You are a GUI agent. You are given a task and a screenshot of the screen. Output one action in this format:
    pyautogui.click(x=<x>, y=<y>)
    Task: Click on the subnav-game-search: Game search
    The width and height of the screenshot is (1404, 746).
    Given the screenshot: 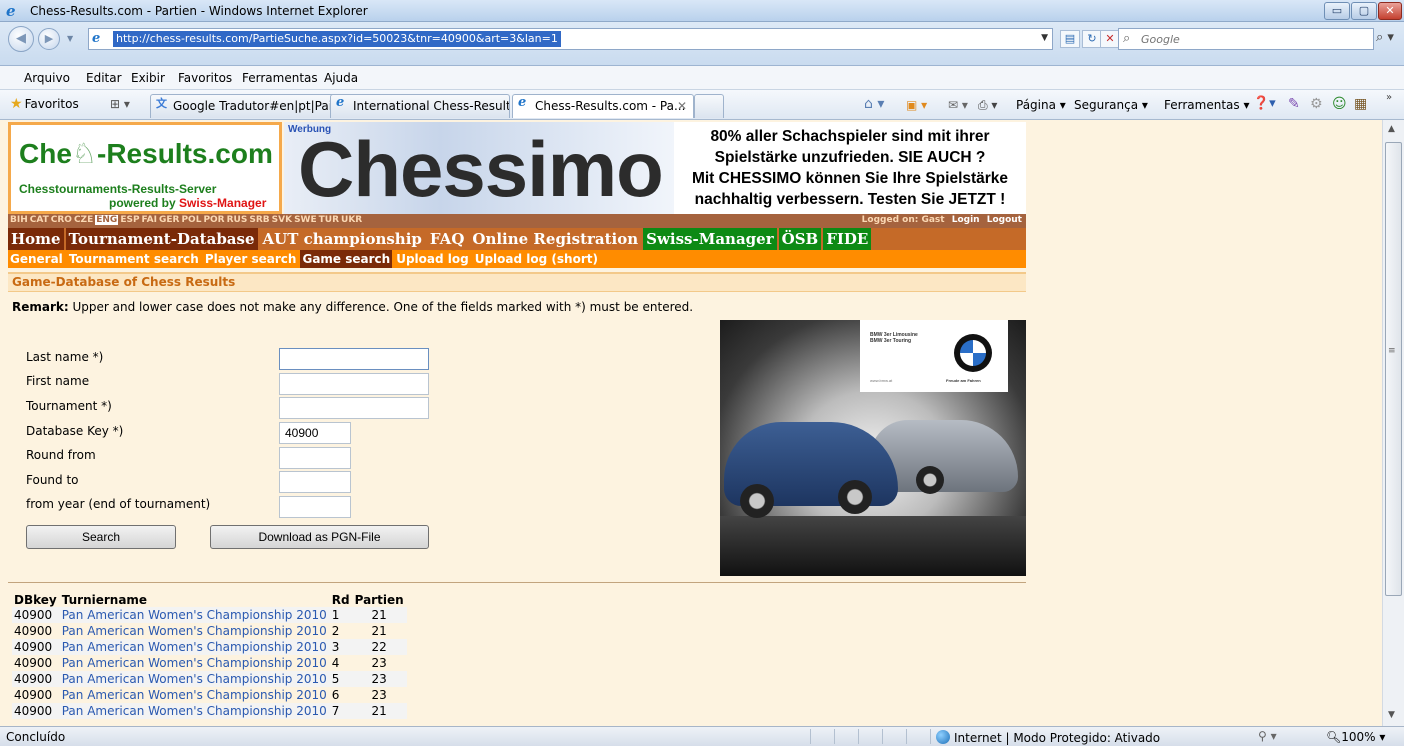 What is the action you would take?
    pyautogui.click(x=346, y=259)
    